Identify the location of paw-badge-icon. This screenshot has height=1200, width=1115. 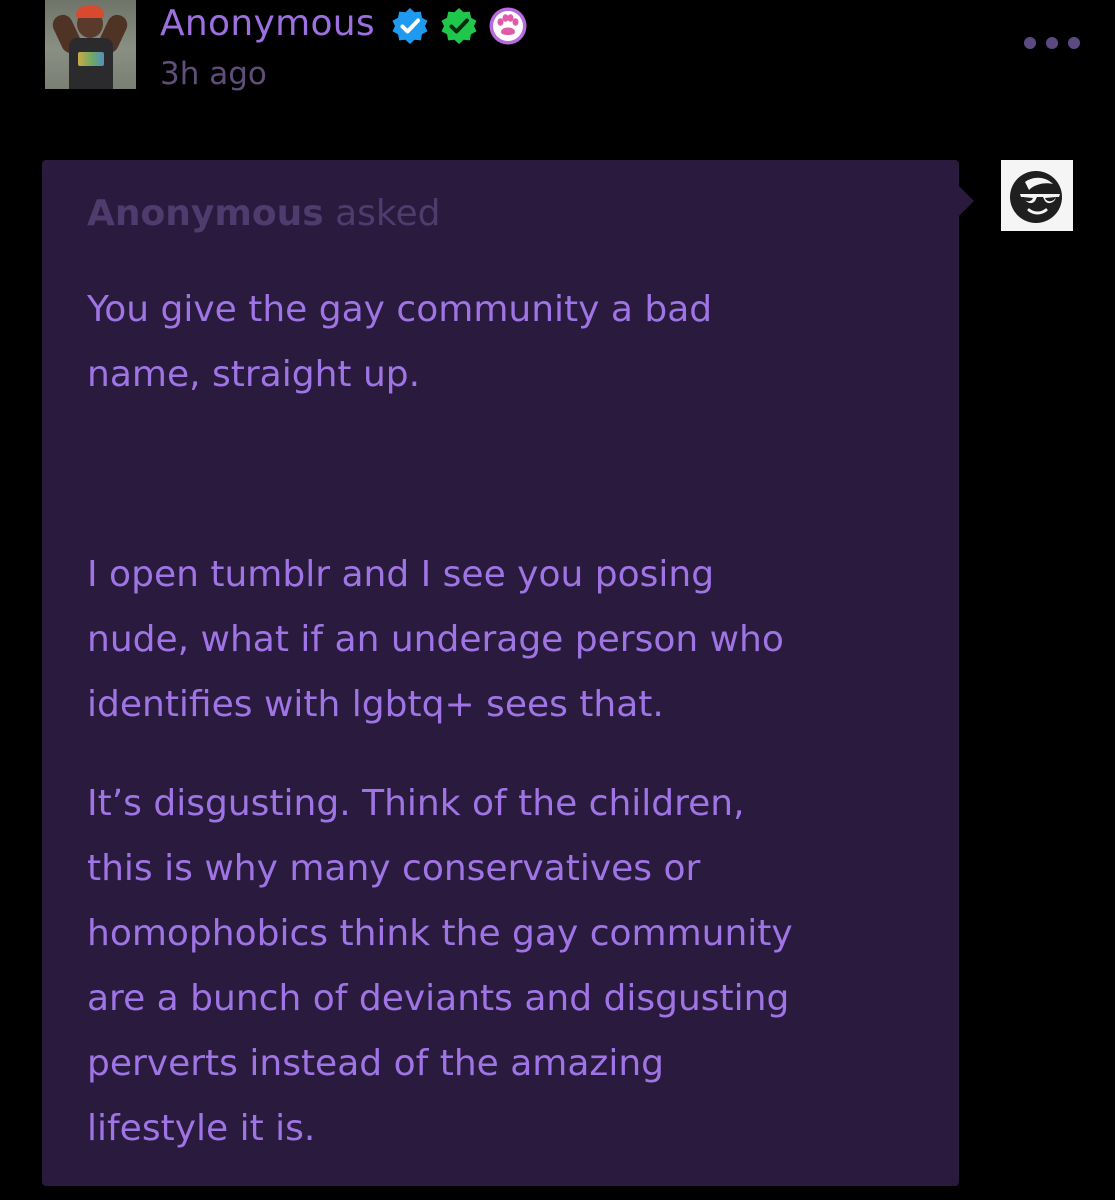
(508, 26).